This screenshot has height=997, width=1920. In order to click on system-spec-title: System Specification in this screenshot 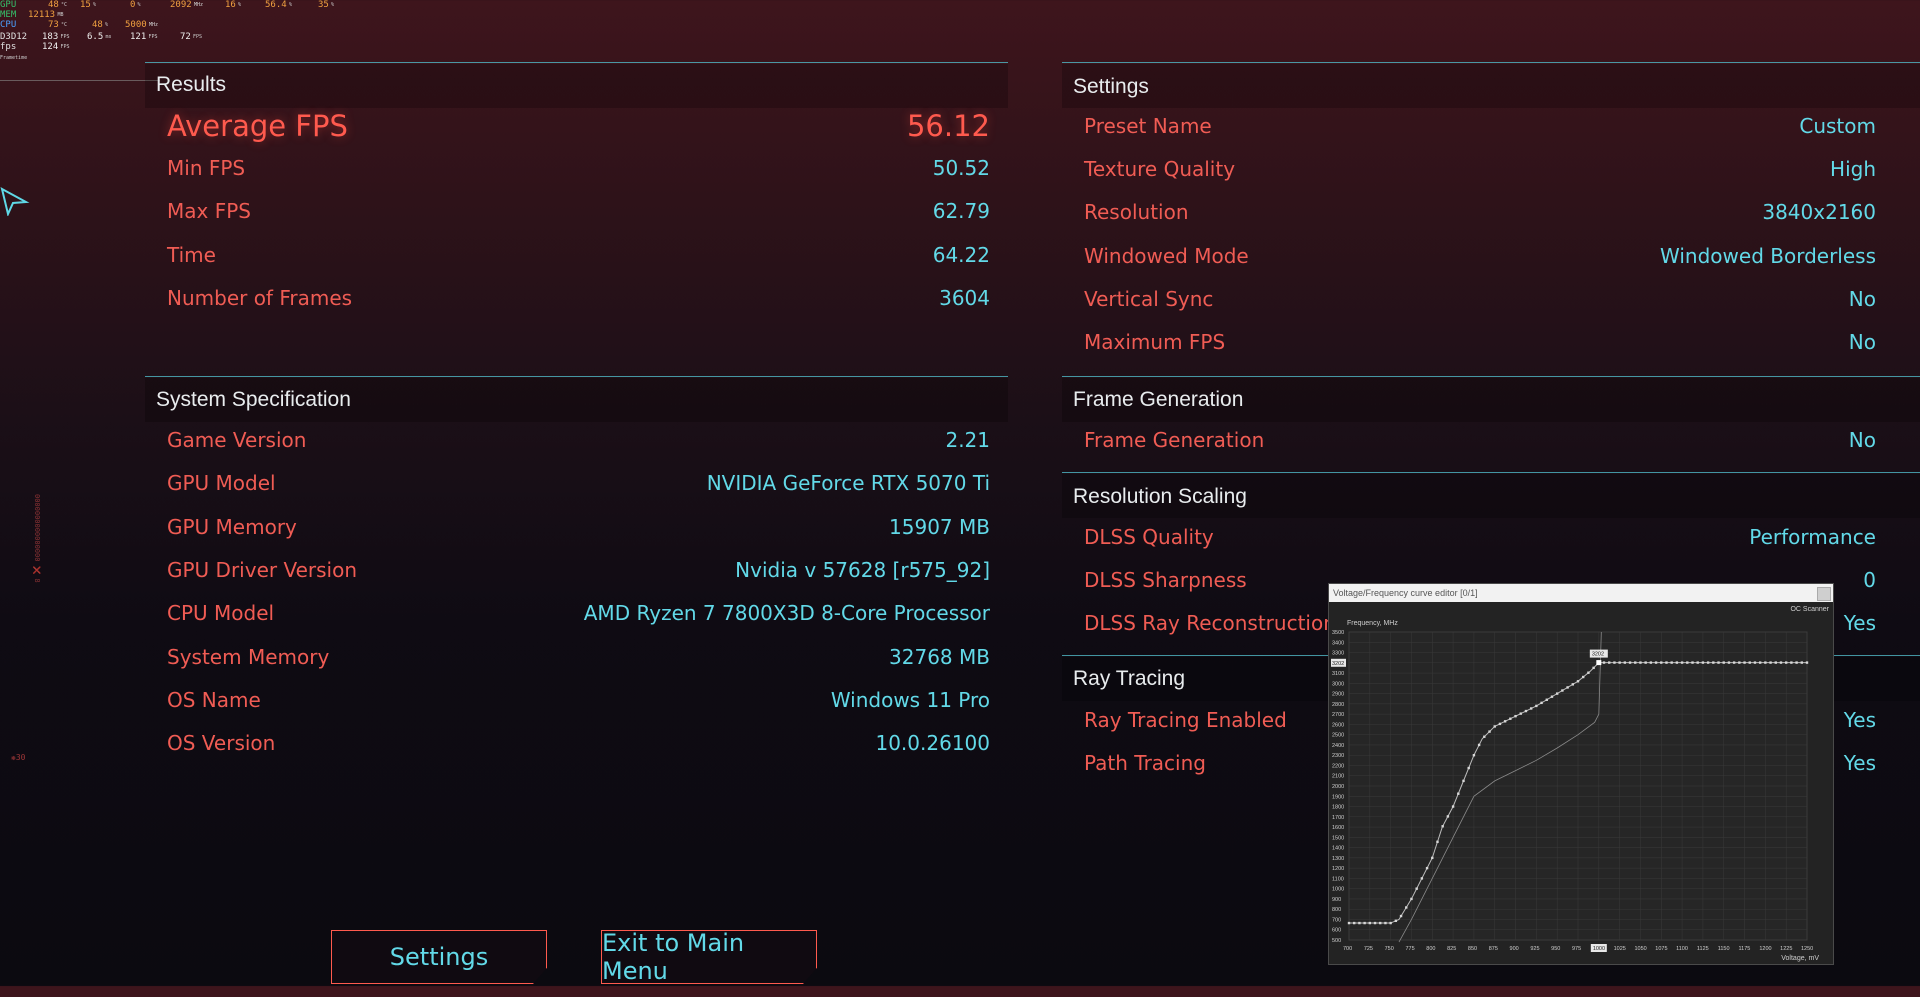, I will do `click(253, 399)`.